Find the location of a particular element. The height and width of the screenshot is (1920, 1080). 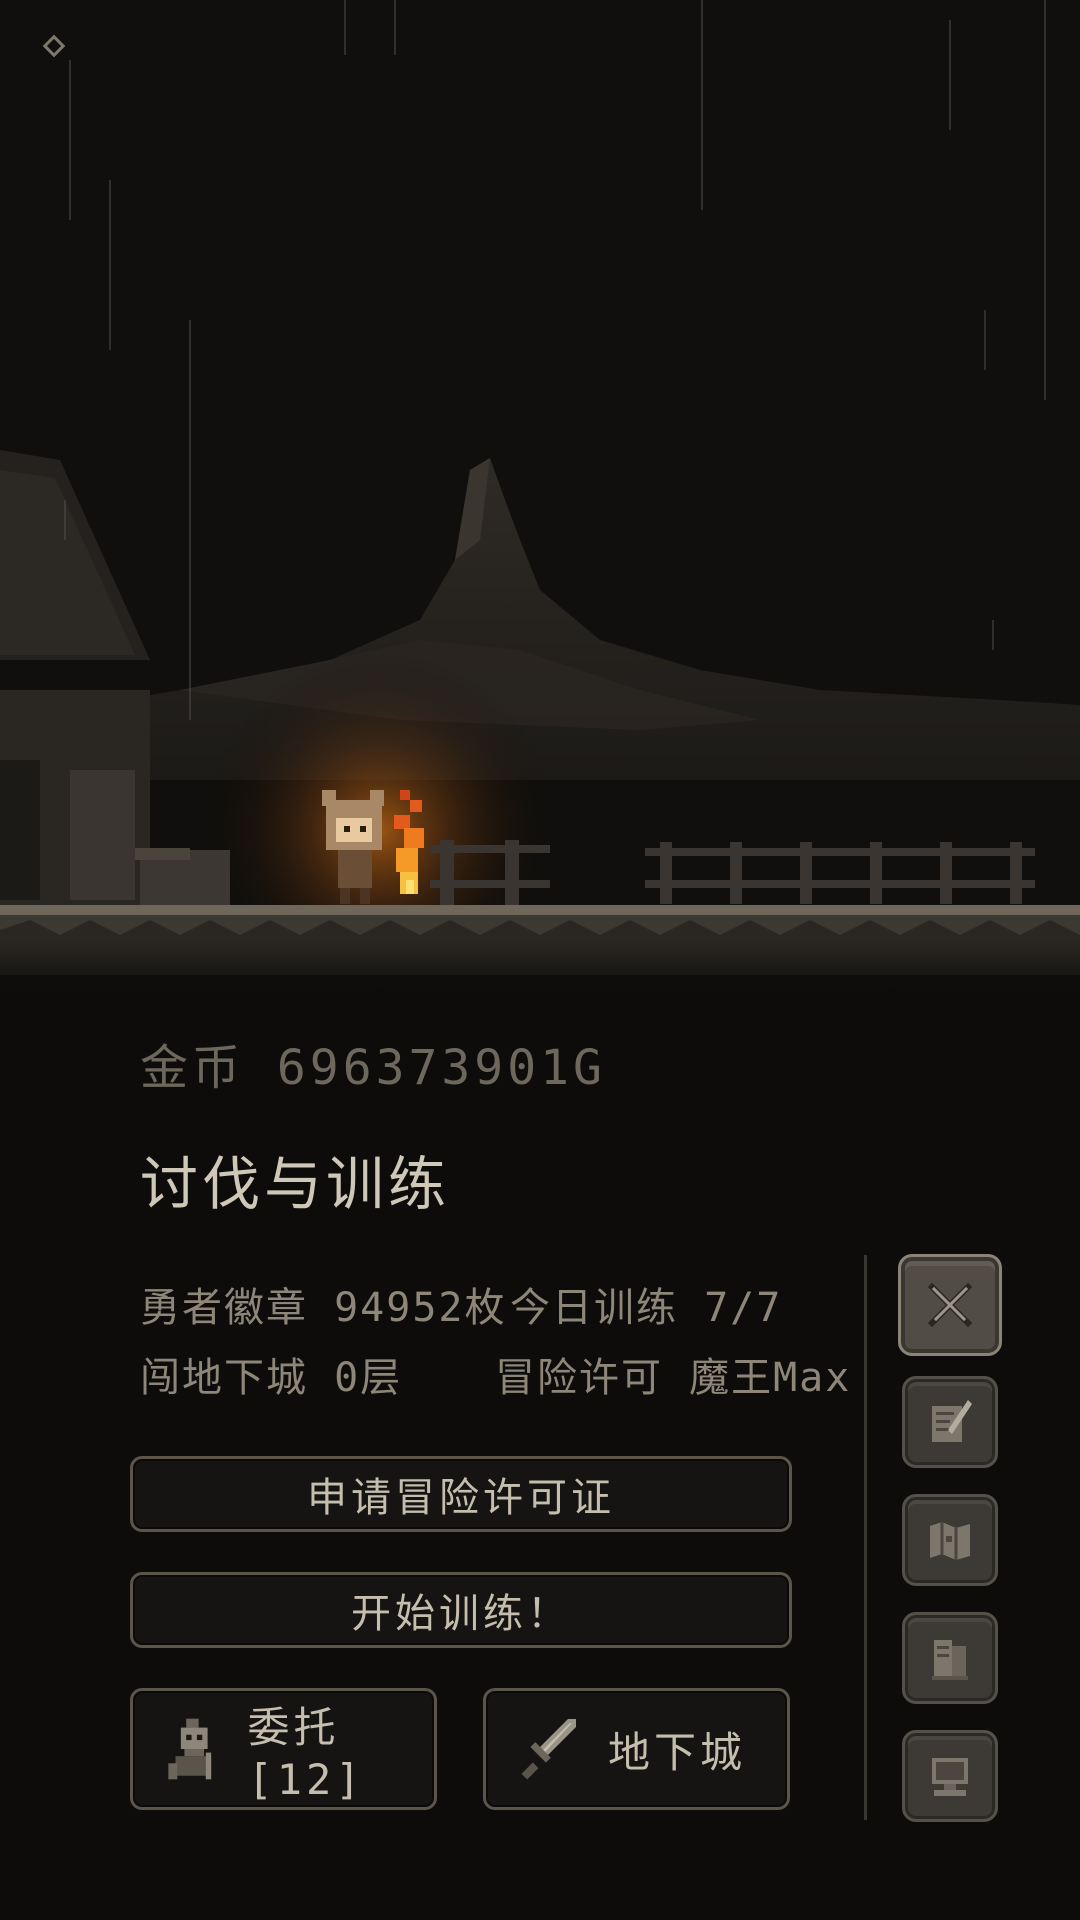

panel-divider is located at coordinates (865, 1537).